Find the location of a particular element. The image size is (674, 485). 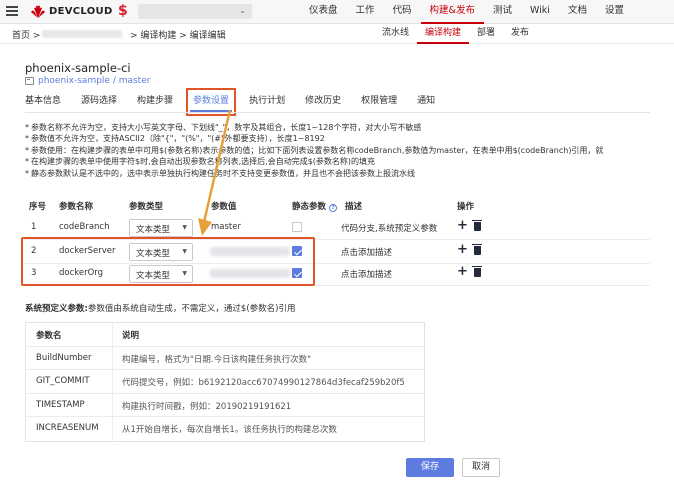

brand-name: DEVCLOUD is located at coordinates (81, 11).